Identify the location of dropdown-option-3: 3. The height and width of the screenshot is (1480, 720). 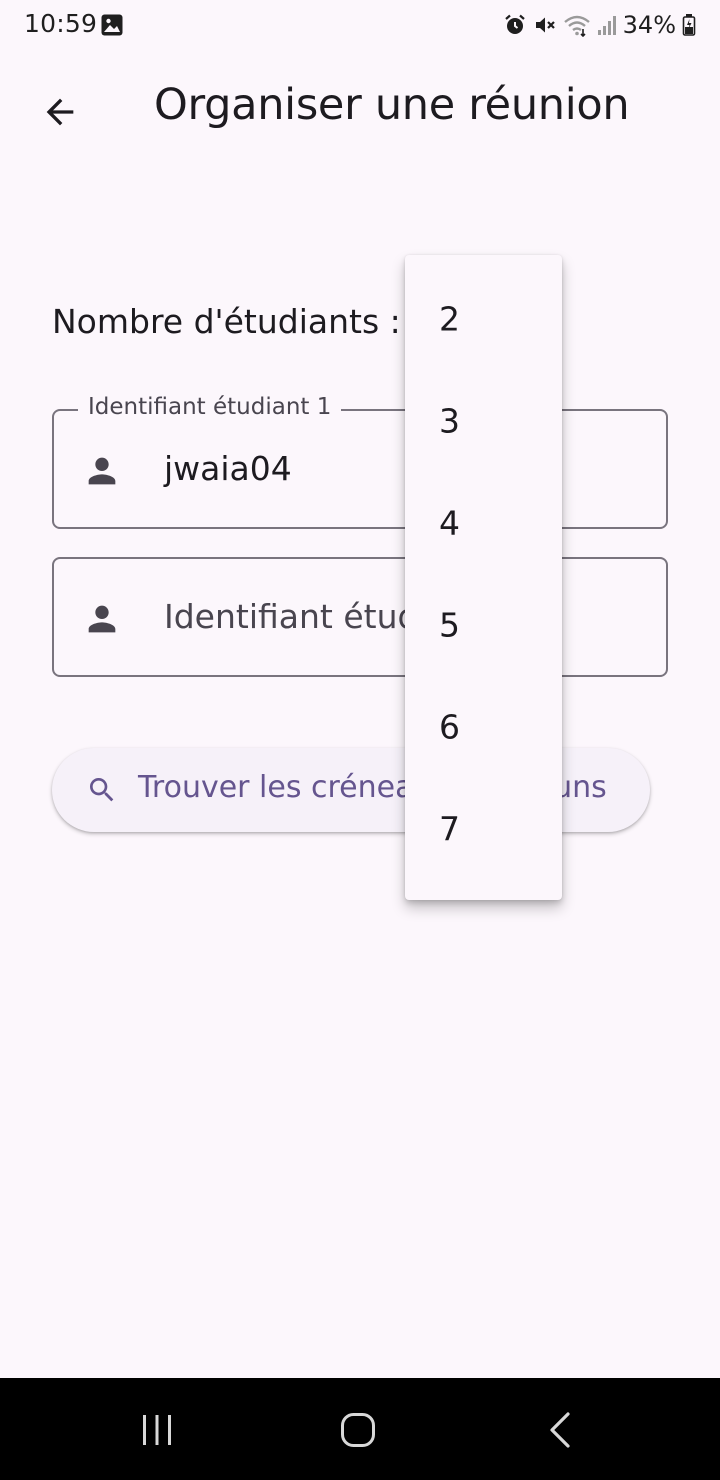
(483, 424).